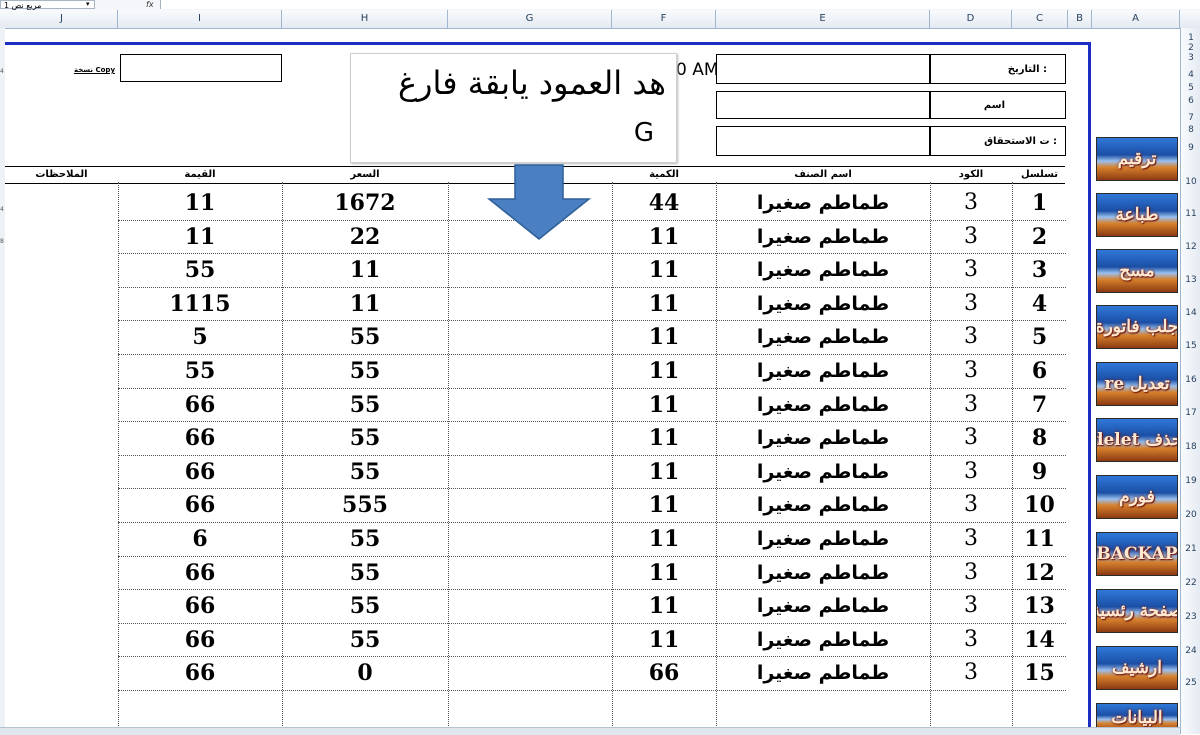  What do you see at coordinates (365, 237) in the screenshot?
I see `cell-price: 22` at bounding box center [365, 237].